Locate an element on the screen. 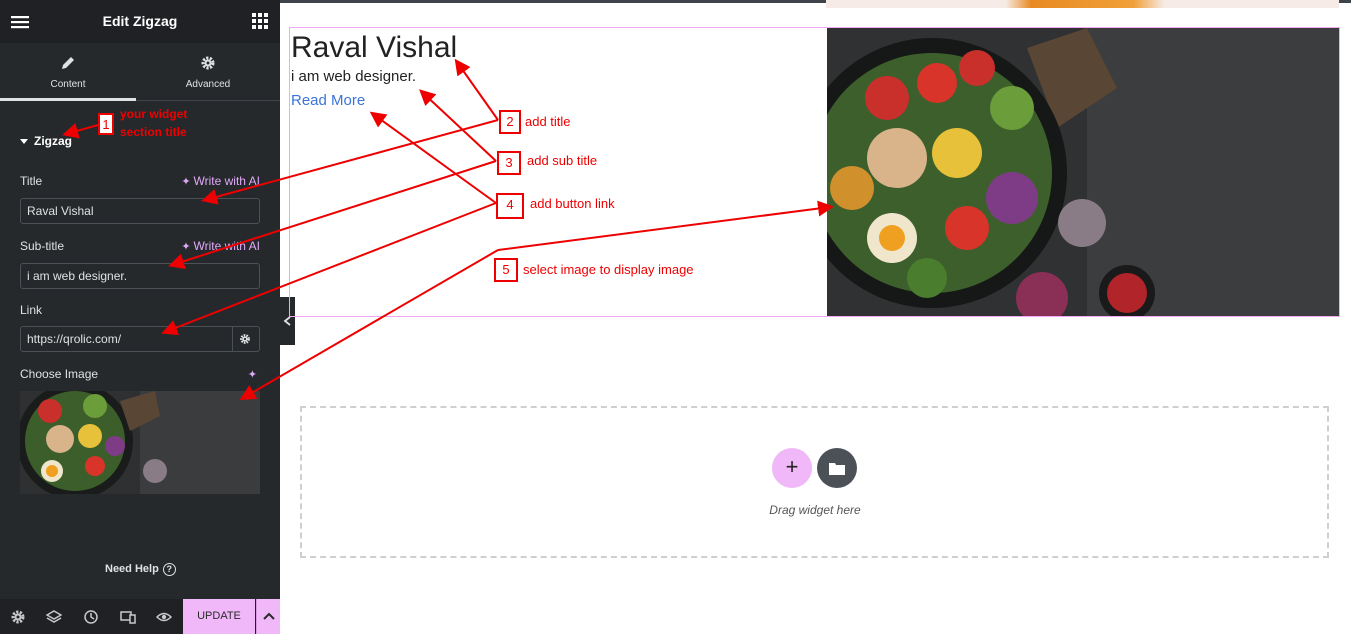  annotation-note-3: add sub title is located at coordinates (562, 160).